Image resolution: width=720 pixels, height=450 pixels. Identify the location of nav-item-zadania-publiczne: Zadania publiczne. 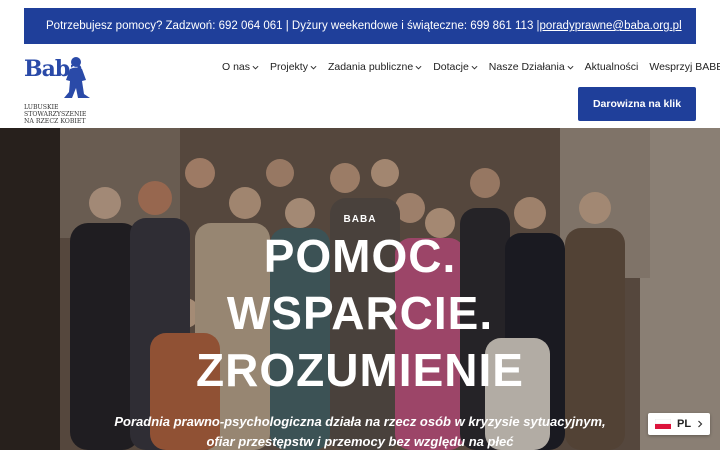
(375, 67).